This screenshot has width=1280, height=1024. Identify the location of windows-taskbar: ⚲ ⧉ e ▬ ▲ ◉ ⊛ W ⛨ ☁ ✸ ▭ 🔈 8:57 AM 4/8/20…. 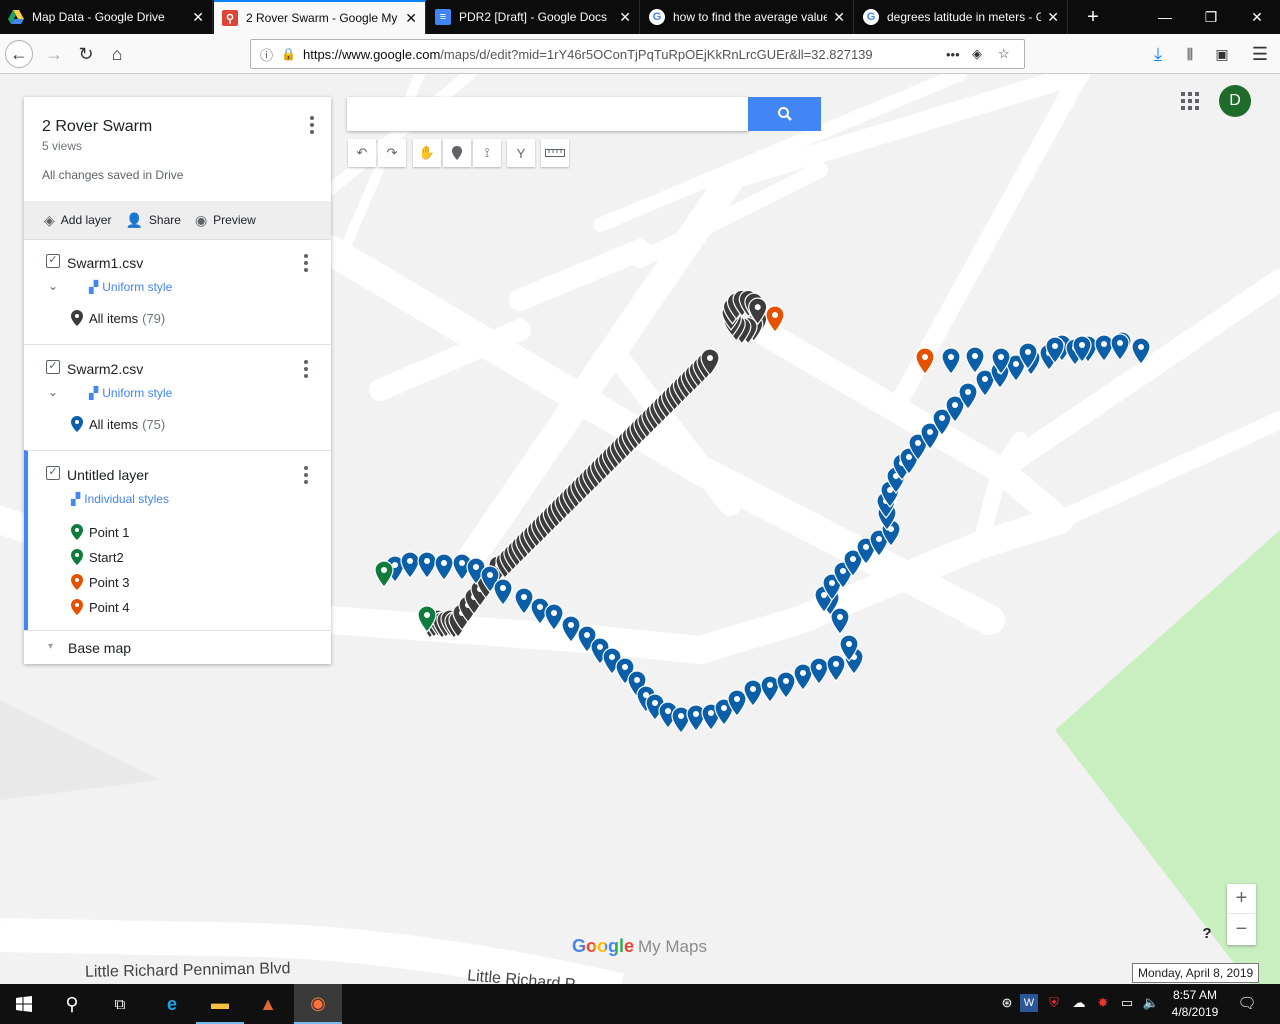
(640, 1004).